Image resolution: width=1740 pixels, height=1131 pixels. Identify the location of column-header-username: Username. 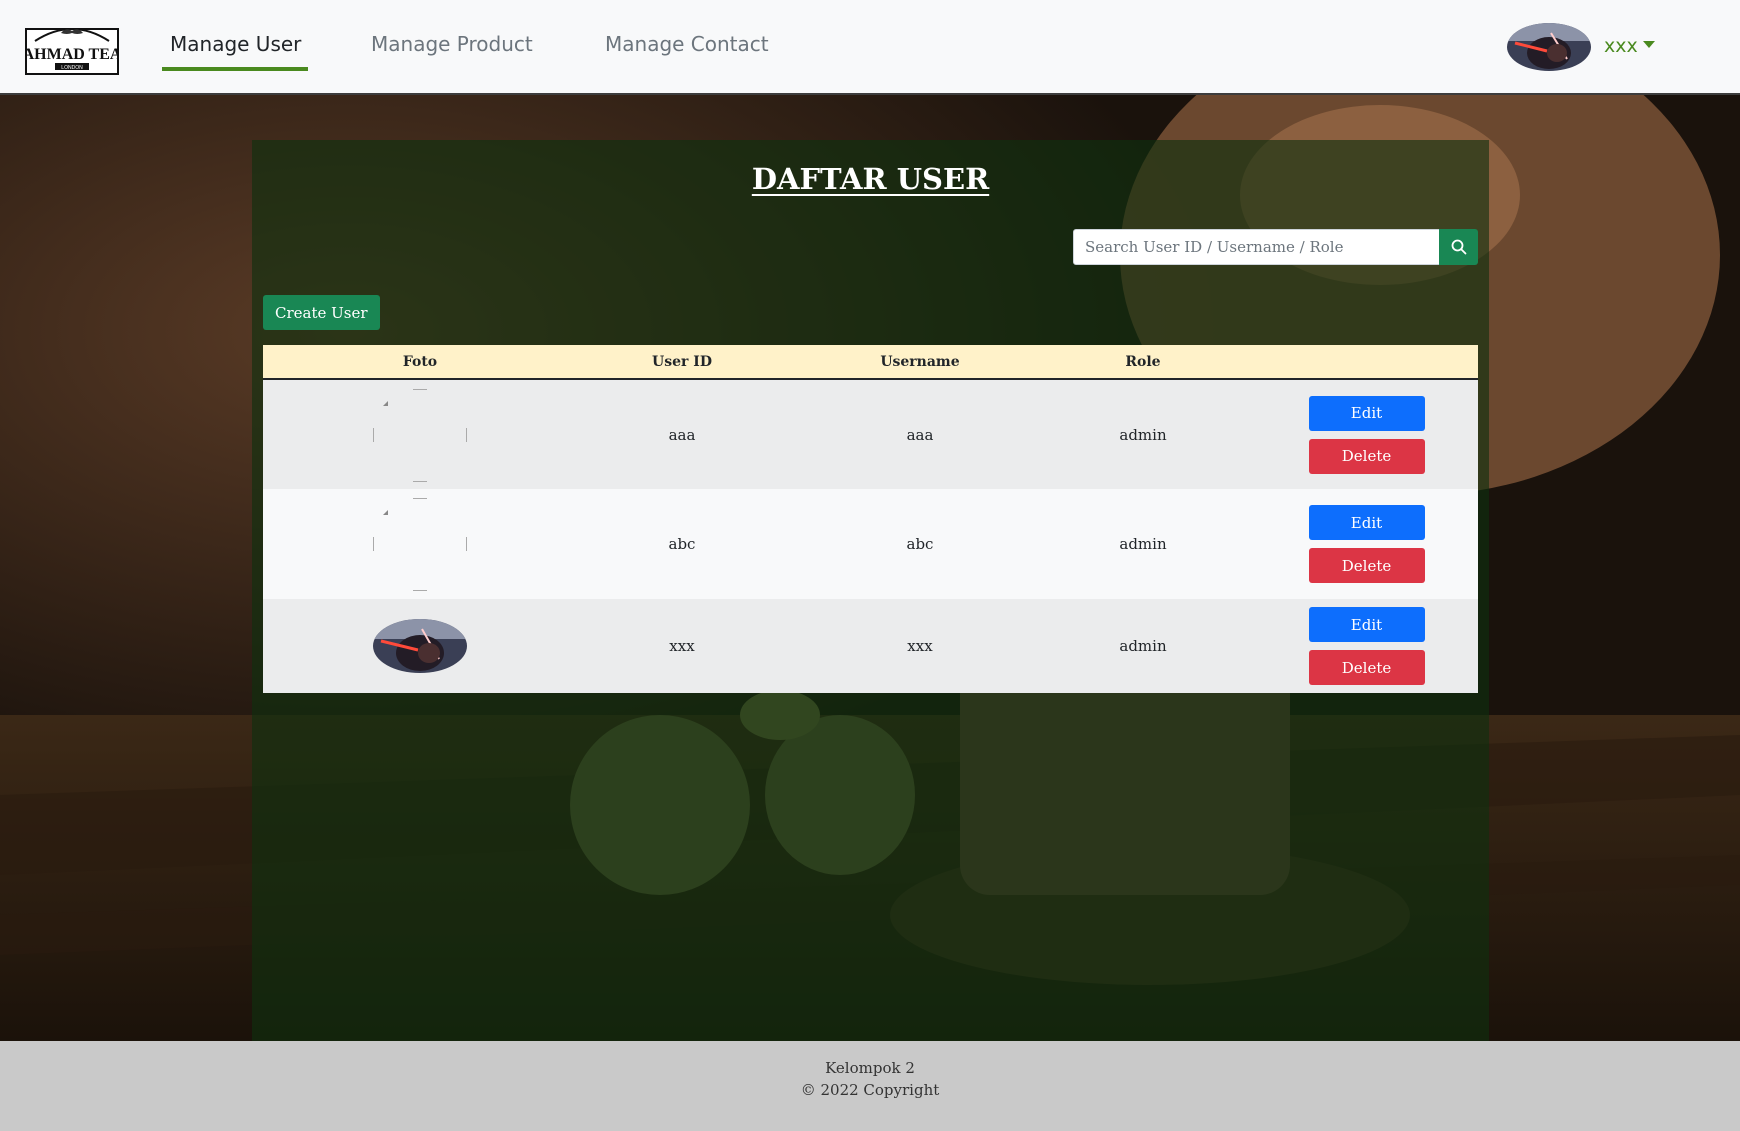
(920, 362).